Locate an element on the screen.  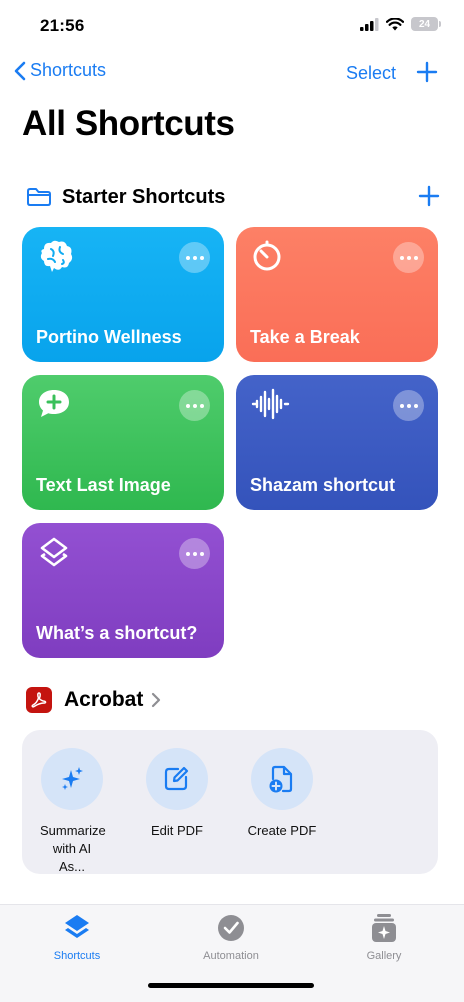
timer-icon is located at coordinates (267, 258).